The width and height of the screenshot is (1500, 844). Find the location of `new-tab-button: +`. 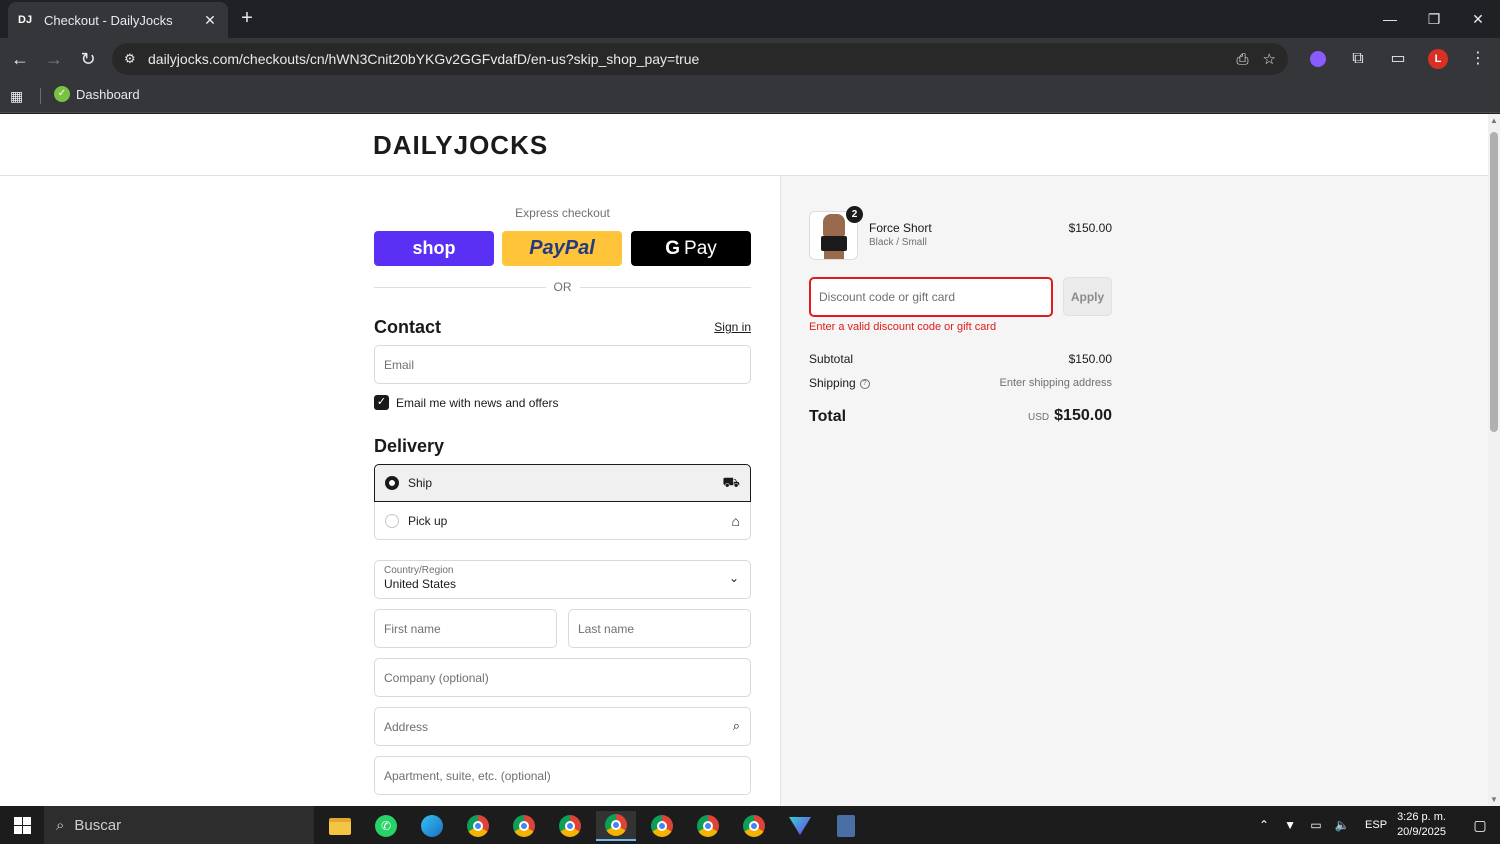

new-tab-button: + is located at coordinates (247, 19).